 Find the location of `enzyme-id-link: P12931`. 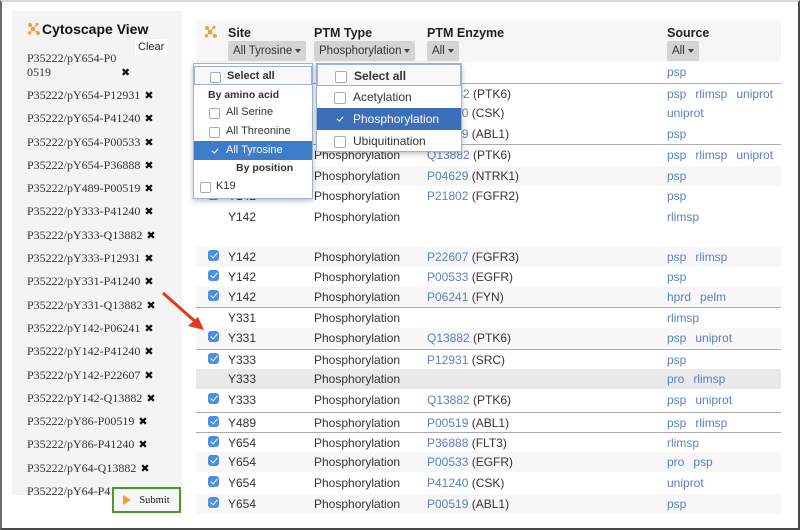

enzyme-id-link: P12931 is located at coordinates (447, 360).